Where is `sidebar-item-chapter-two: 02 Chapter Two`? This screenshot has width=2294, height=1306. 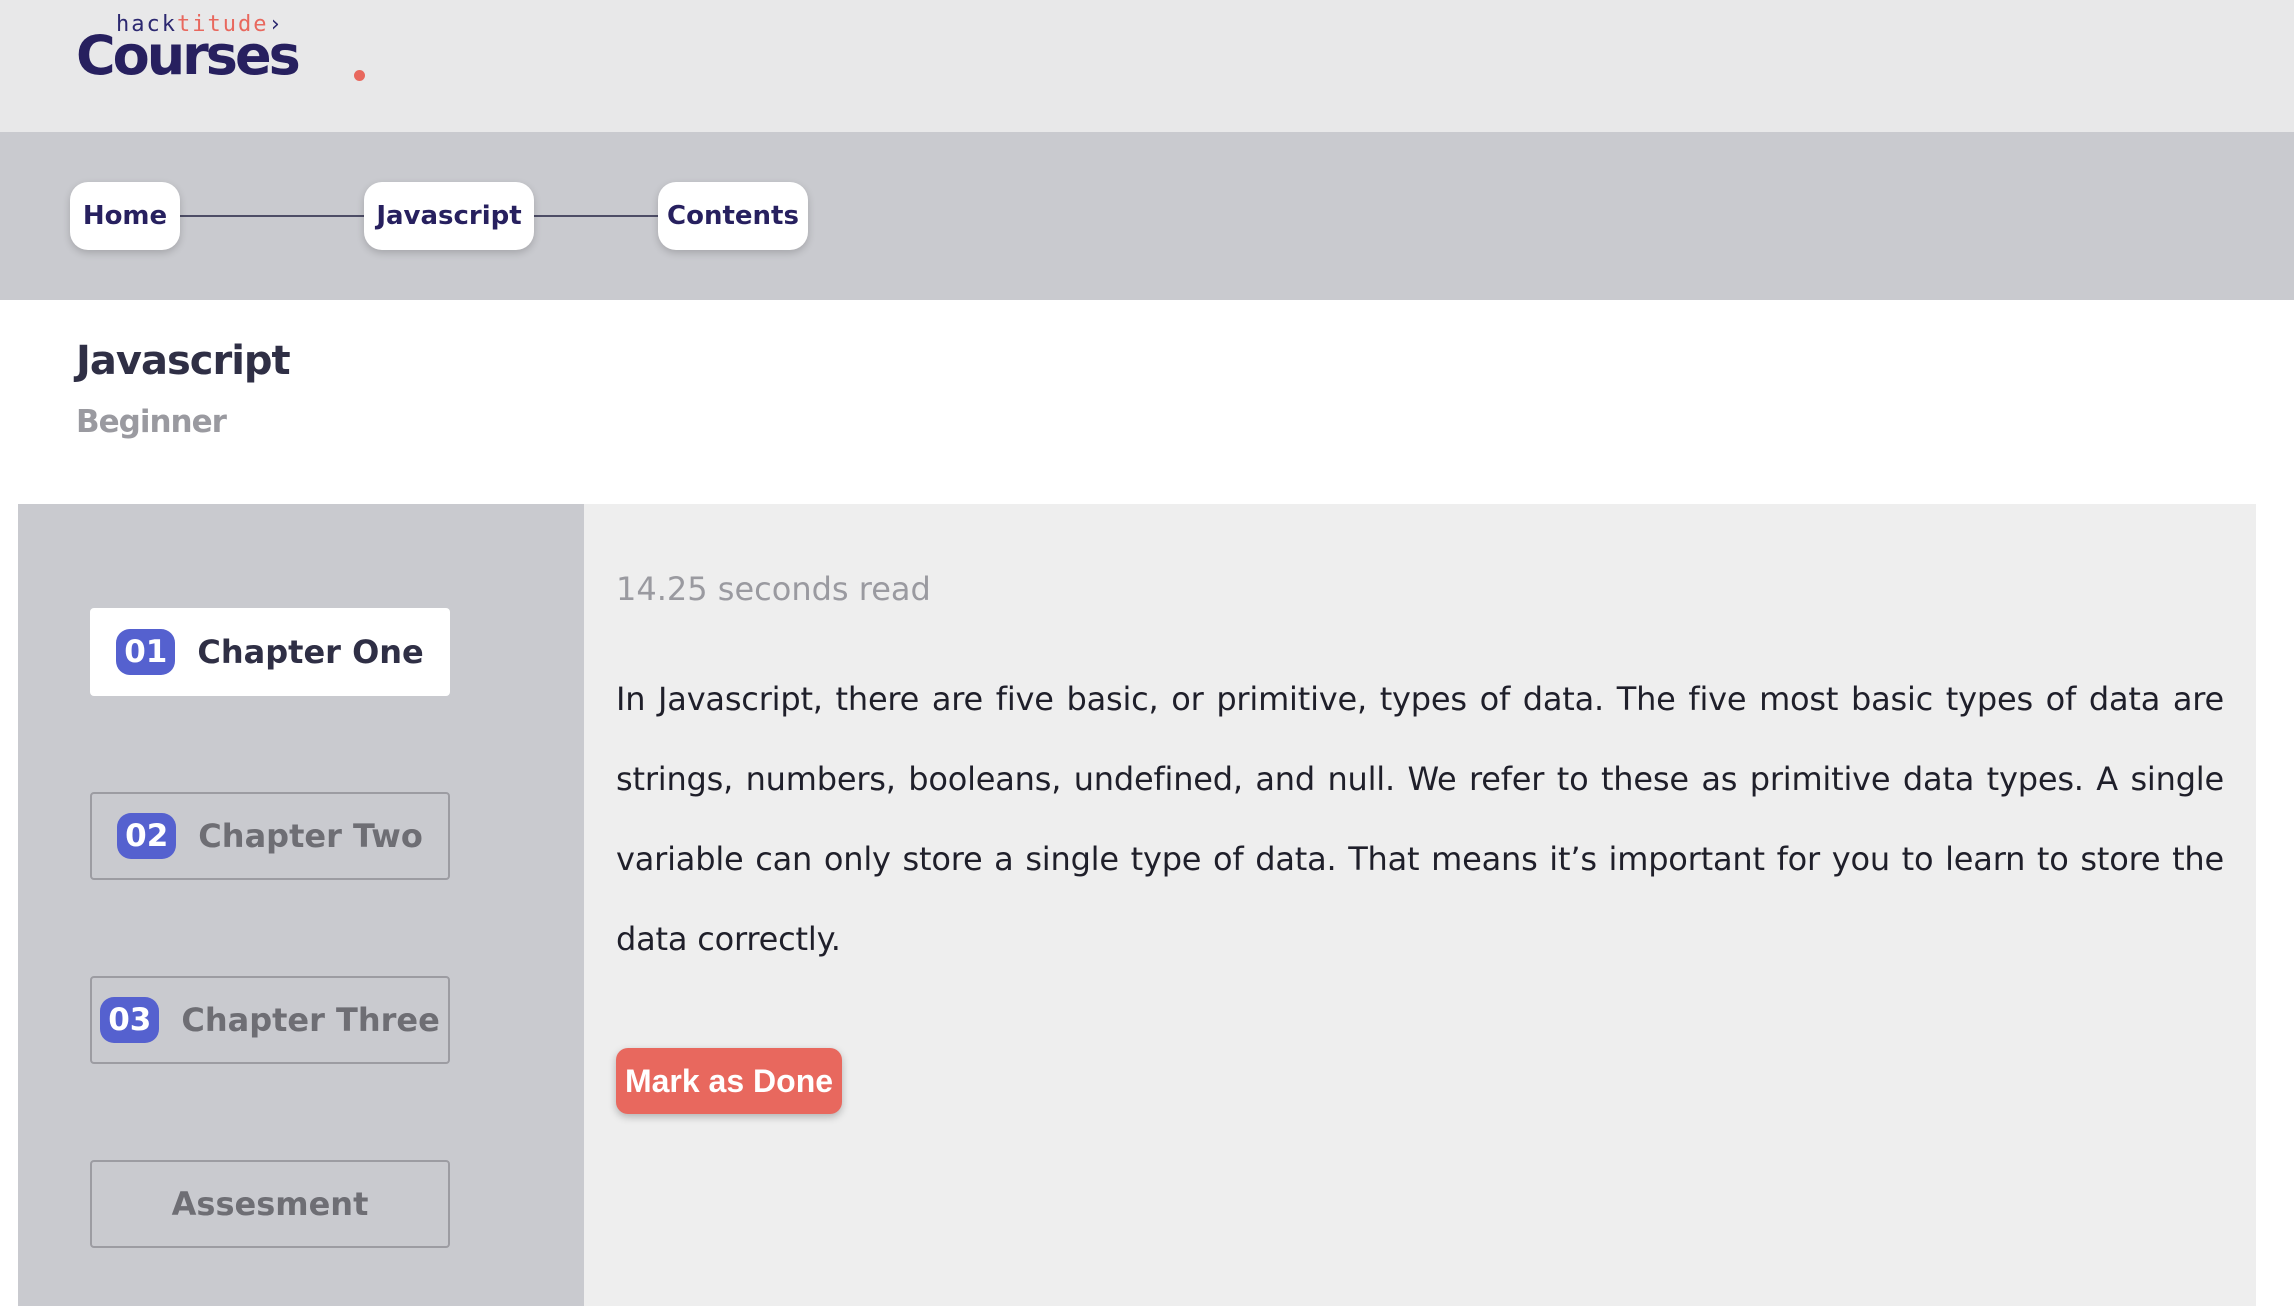 sidebar-item-chapter-two: 02 Chapter Two is located at coordinates (270, 836).